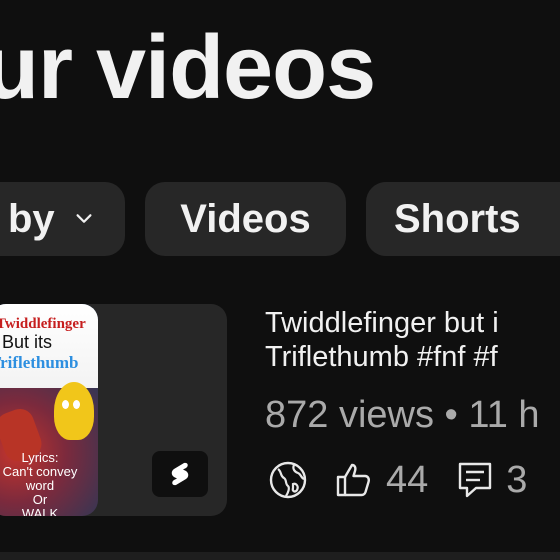 The width and height of the screenshot is (560, 560). I want to click on like-icon, so click(354, 480).